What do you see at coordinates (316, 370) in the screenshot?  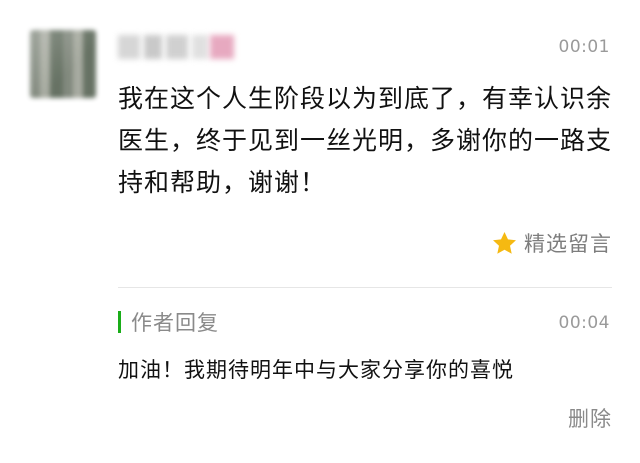 I see `reply-text: 加油！我期待明年中与大家分享你的喜悦` at bounding box center [316, 370].